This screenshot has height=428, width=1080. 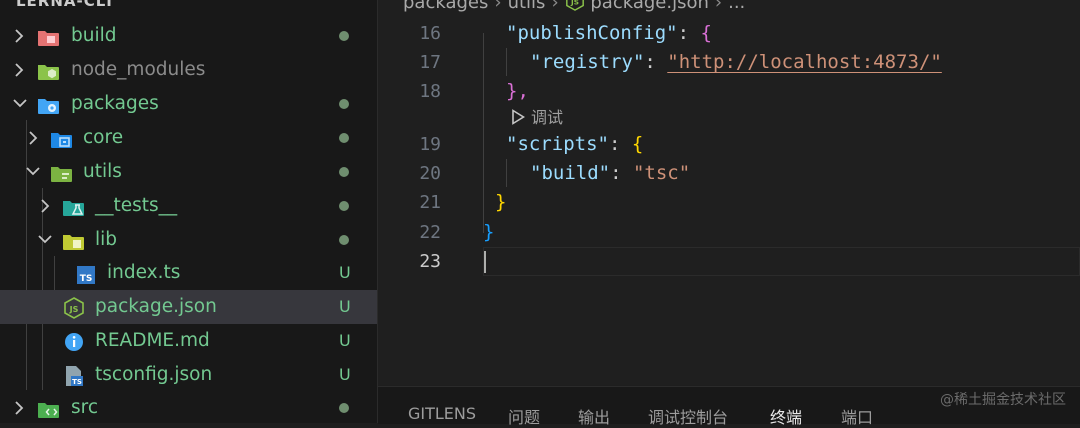 What do you see at coordinates (188, 273) in the screenshot?
I see `tree-item-index-ts: TS index.ts U` at bounding box center [188, 273].